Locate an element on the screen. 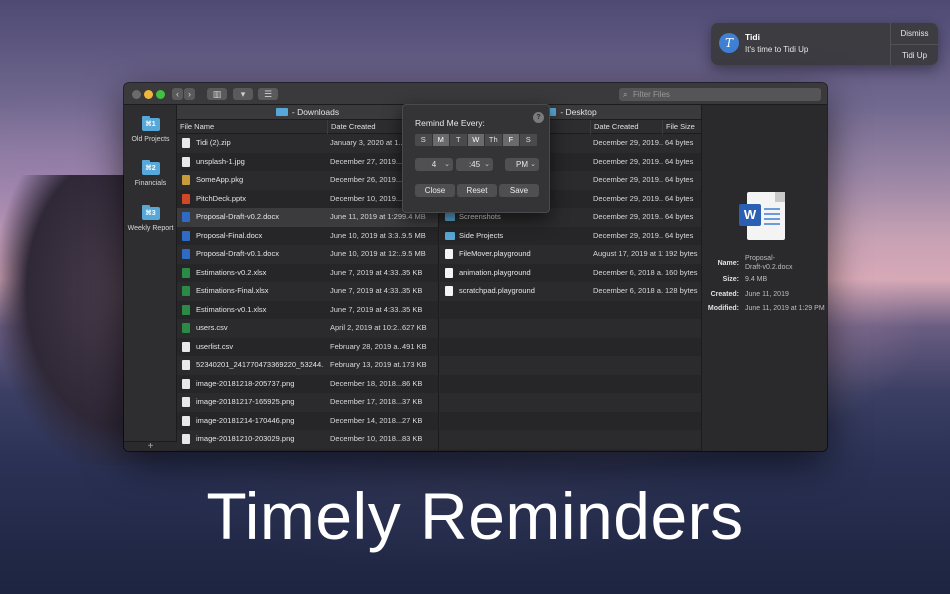  sidebar-item-label: Old Projects is located at coordinates (150, 139).